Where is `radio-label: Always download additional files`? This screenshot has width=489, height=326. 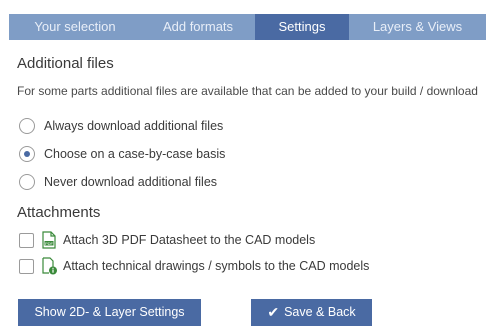 radio-label: Always download additional files is located at coordinates (134, 126).